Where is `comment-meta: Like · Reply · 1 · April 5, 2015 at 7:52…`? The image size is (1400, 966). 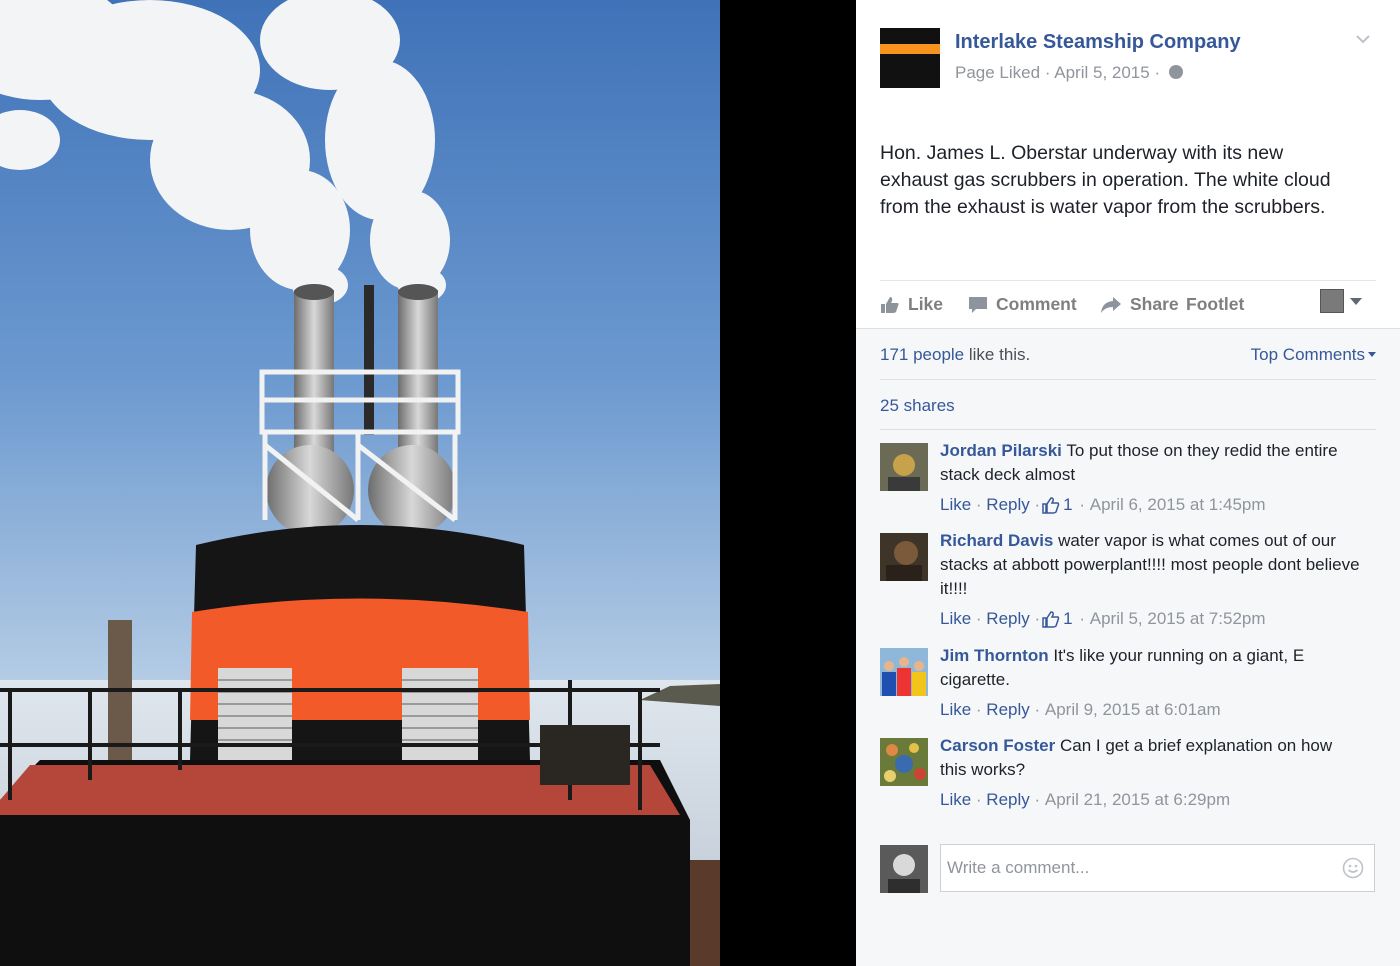
comment-meta: Like · Reply · 1 · April 5, 2015 at 7:52… is located at coordinates (1150, 619).